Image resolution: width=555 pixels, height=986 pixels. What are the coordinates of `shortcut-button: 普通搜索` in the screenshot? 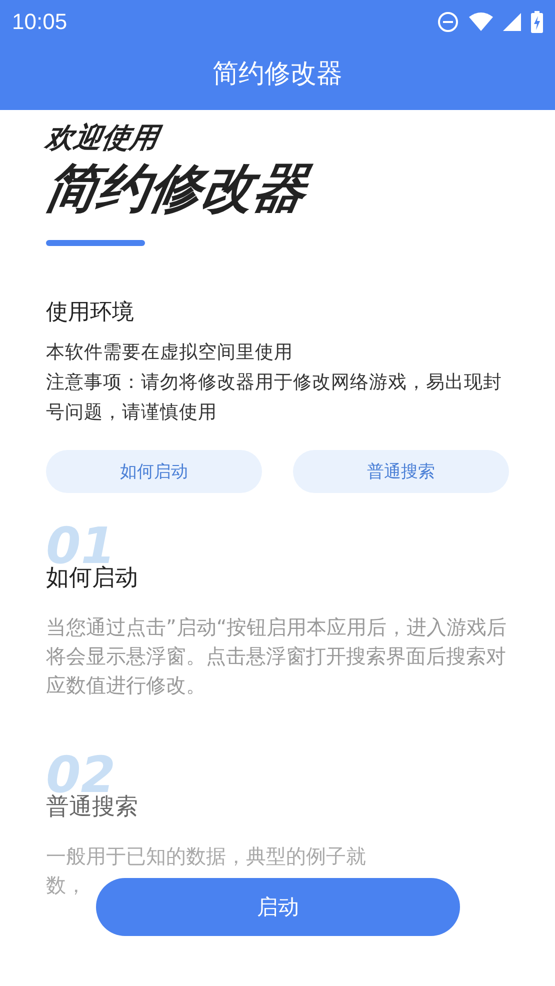 It's located at (401, 471).